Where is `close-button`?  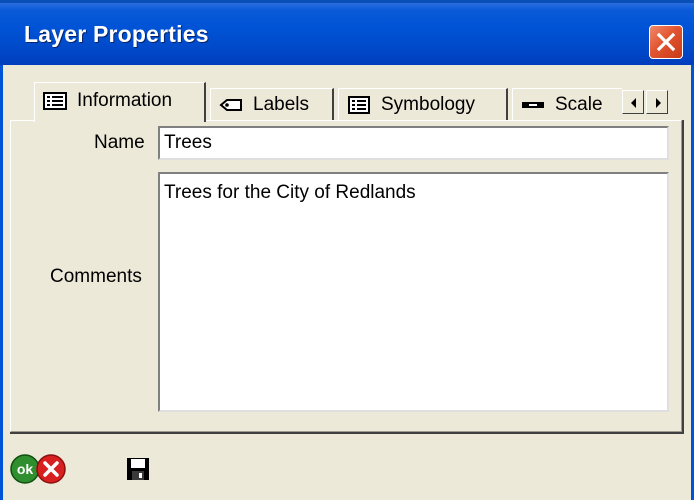 close-button is located at coordinates (666, 42).